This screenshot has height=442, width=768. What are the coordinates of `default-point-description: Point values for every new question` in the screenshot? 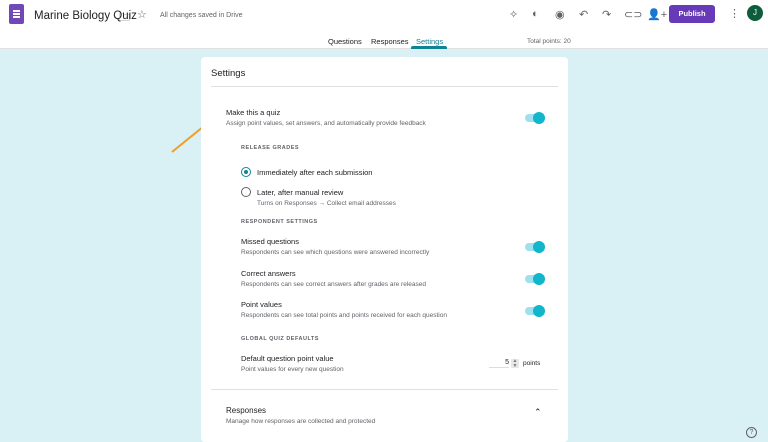 It's located at (292, 369).